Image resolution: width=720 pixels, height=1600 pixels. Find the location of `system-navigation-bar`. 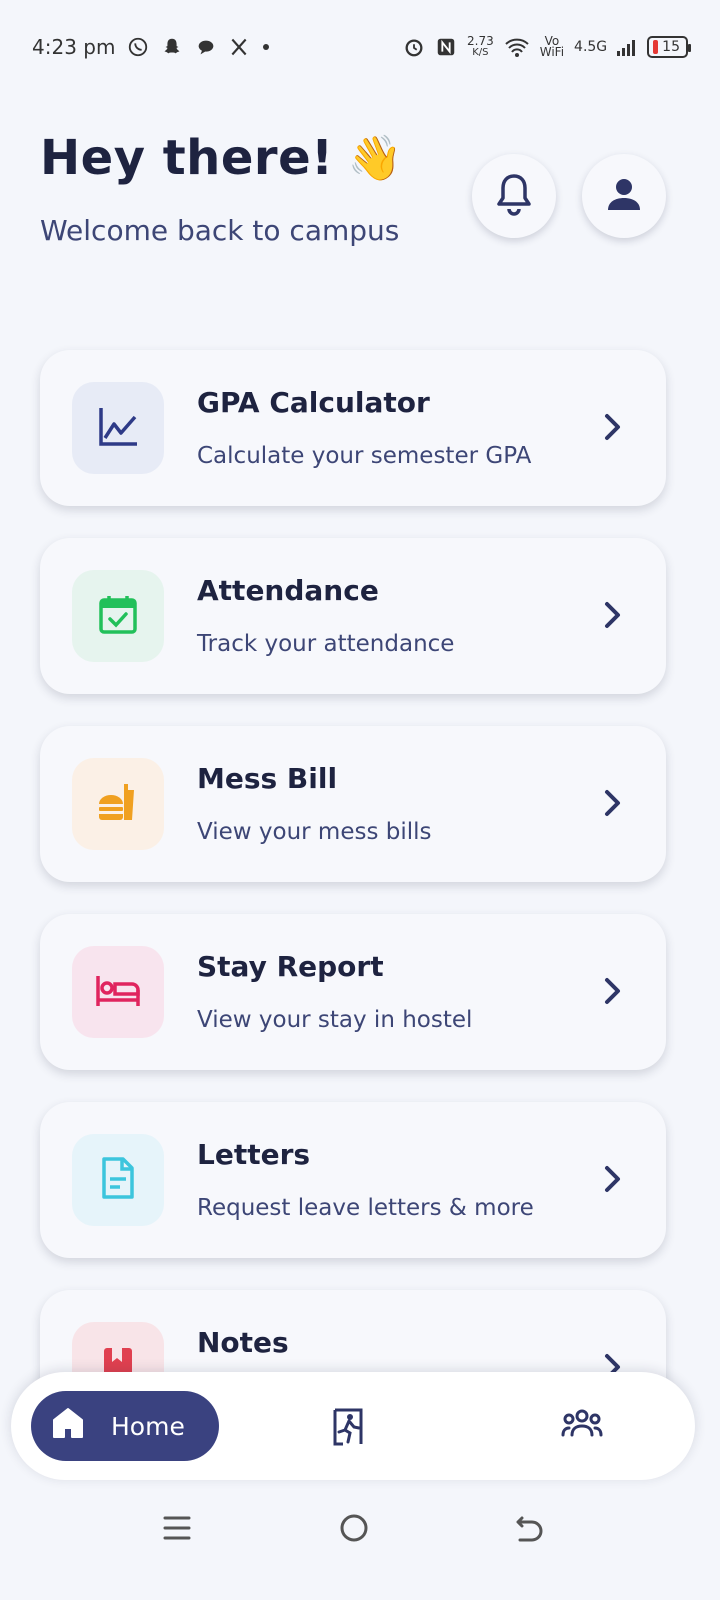

system-navigation-bar is located at coordinates (360, 1545).